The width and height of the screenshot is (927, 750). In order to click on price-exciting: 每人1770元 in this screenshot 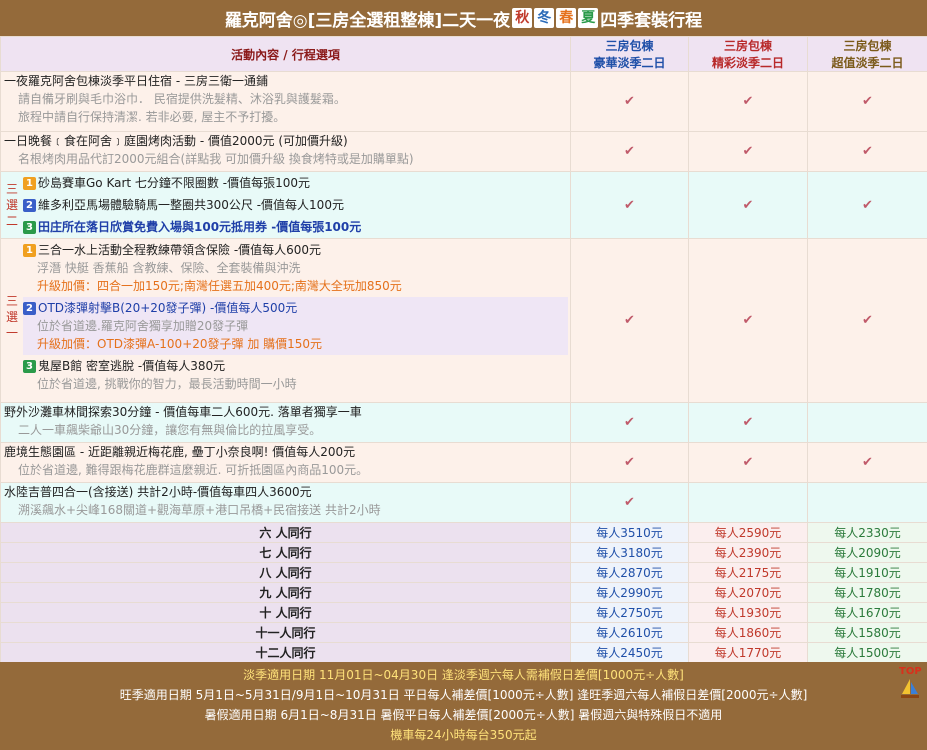, I will do `click(748, 652)`.